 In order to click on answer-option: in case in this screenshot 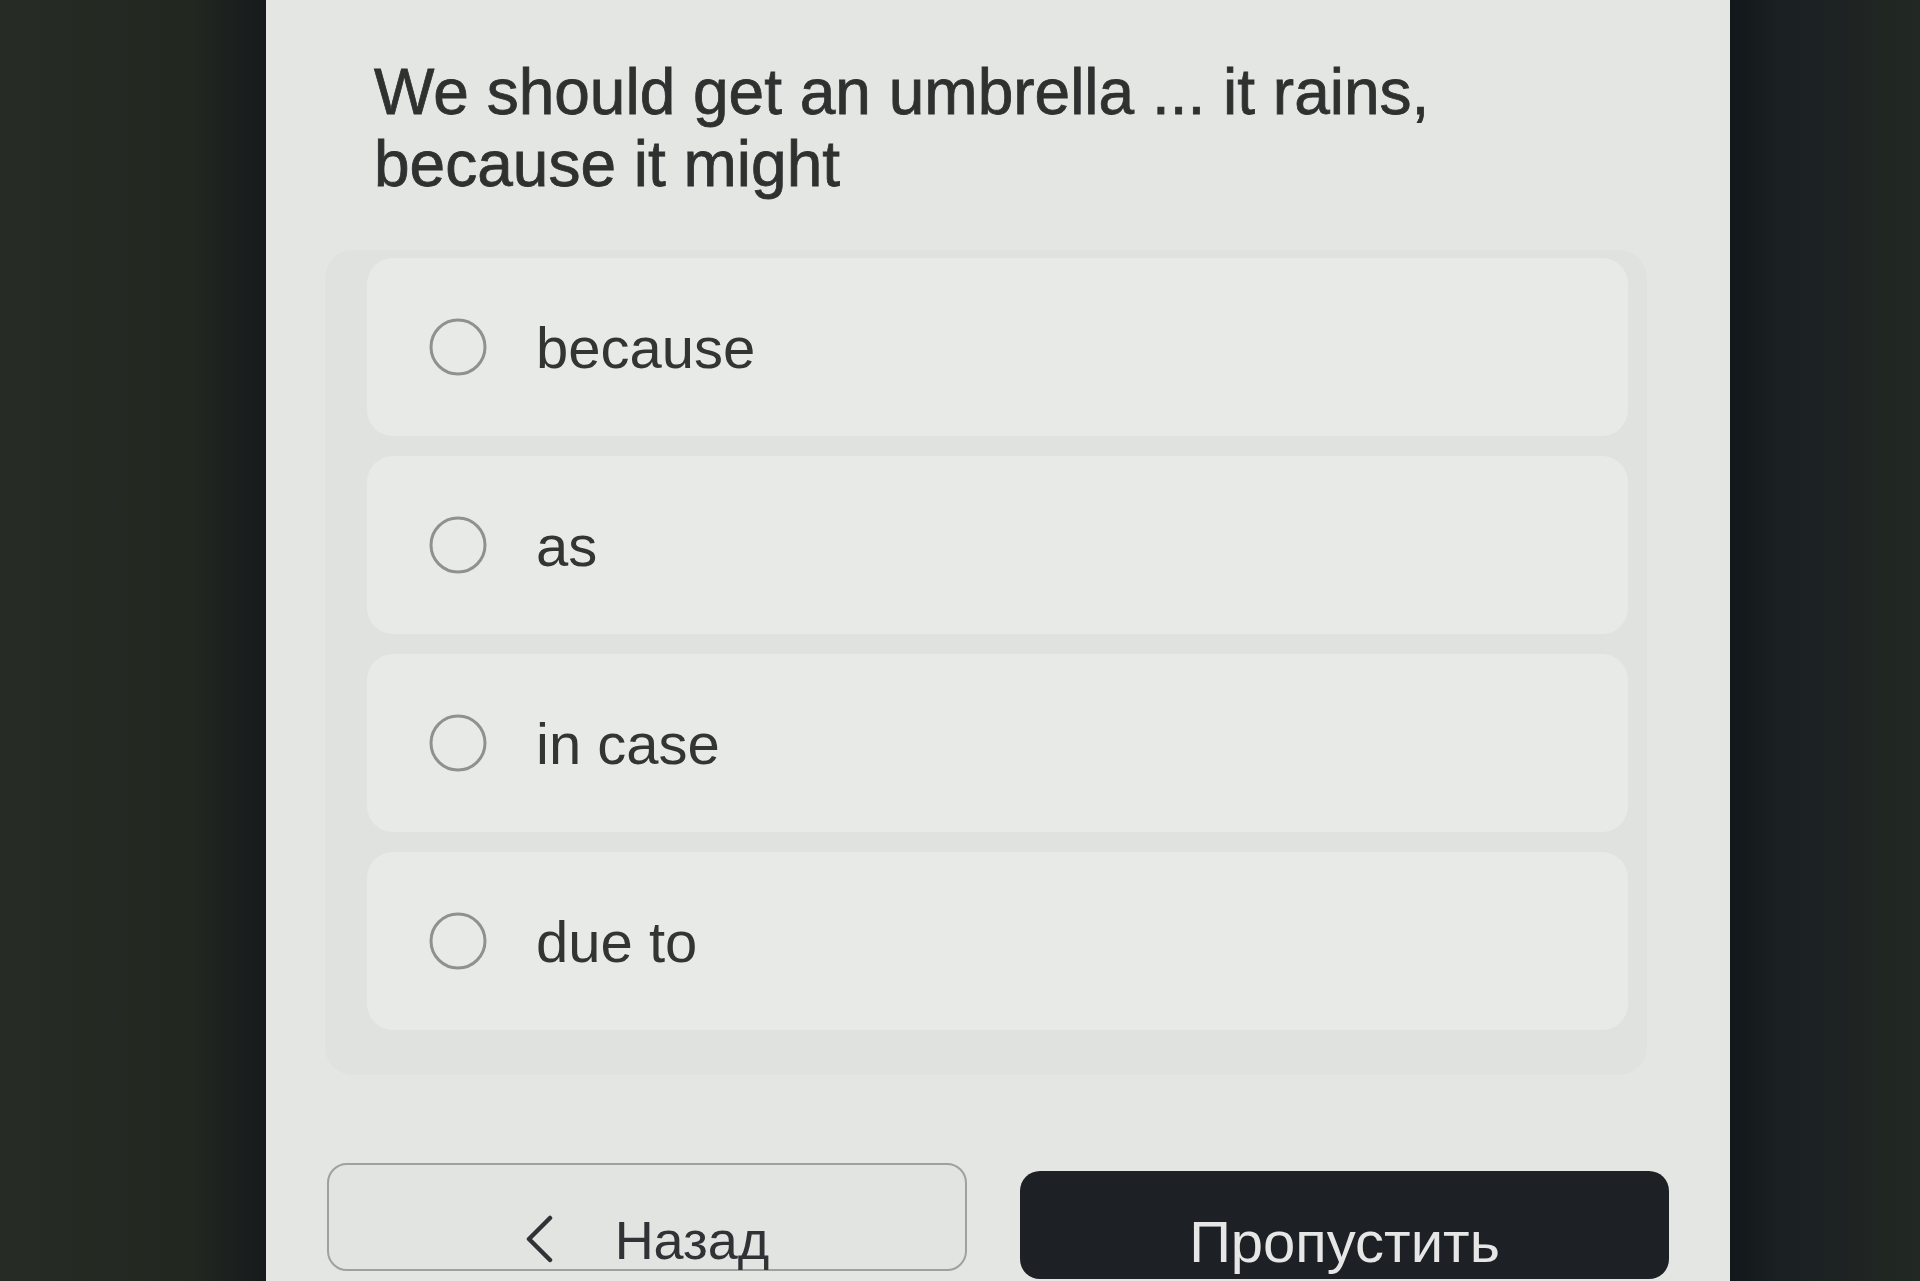, I will do `click(997, 743)`.